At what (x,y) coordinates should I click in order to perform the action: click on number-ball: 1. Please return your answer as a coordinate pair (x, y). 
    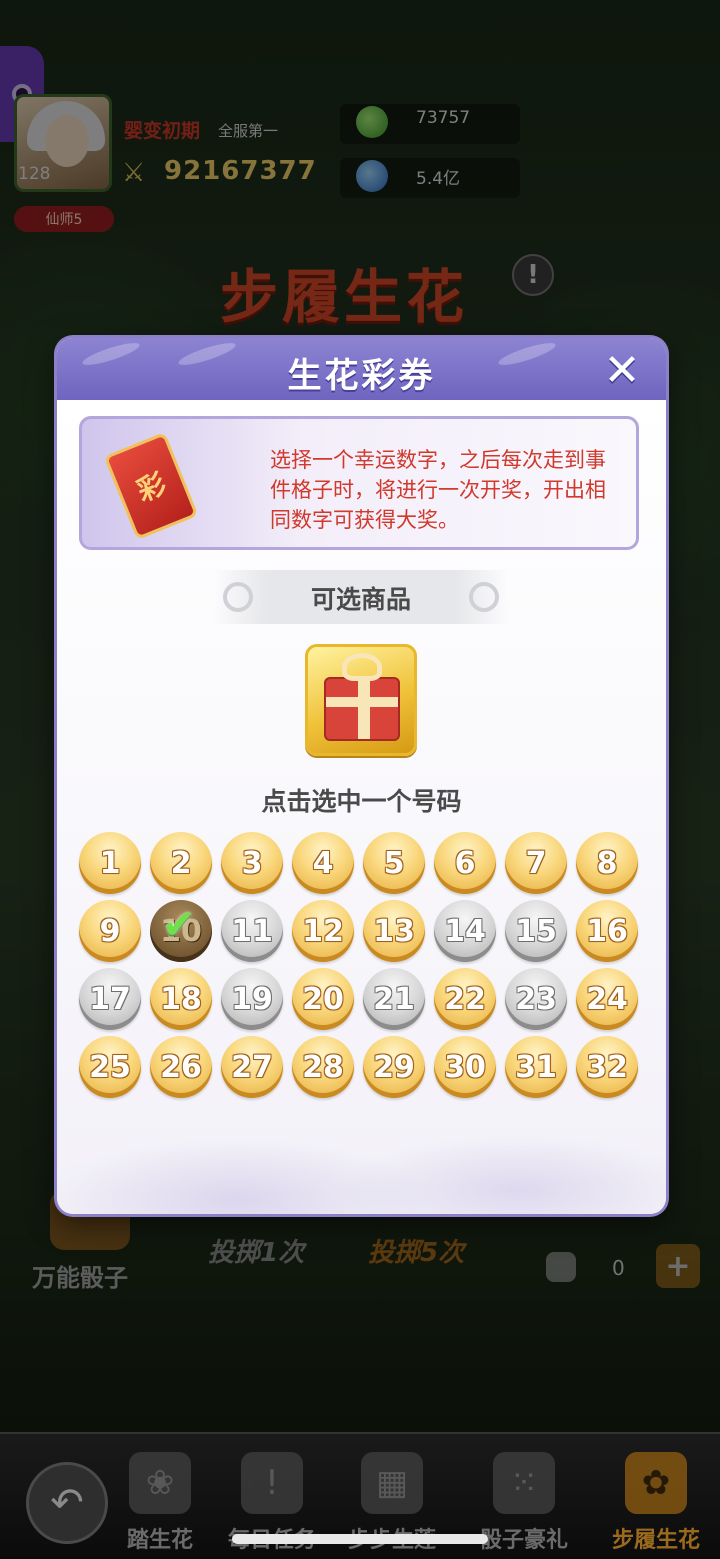
    Looking at the image, I should click on (110, 863).